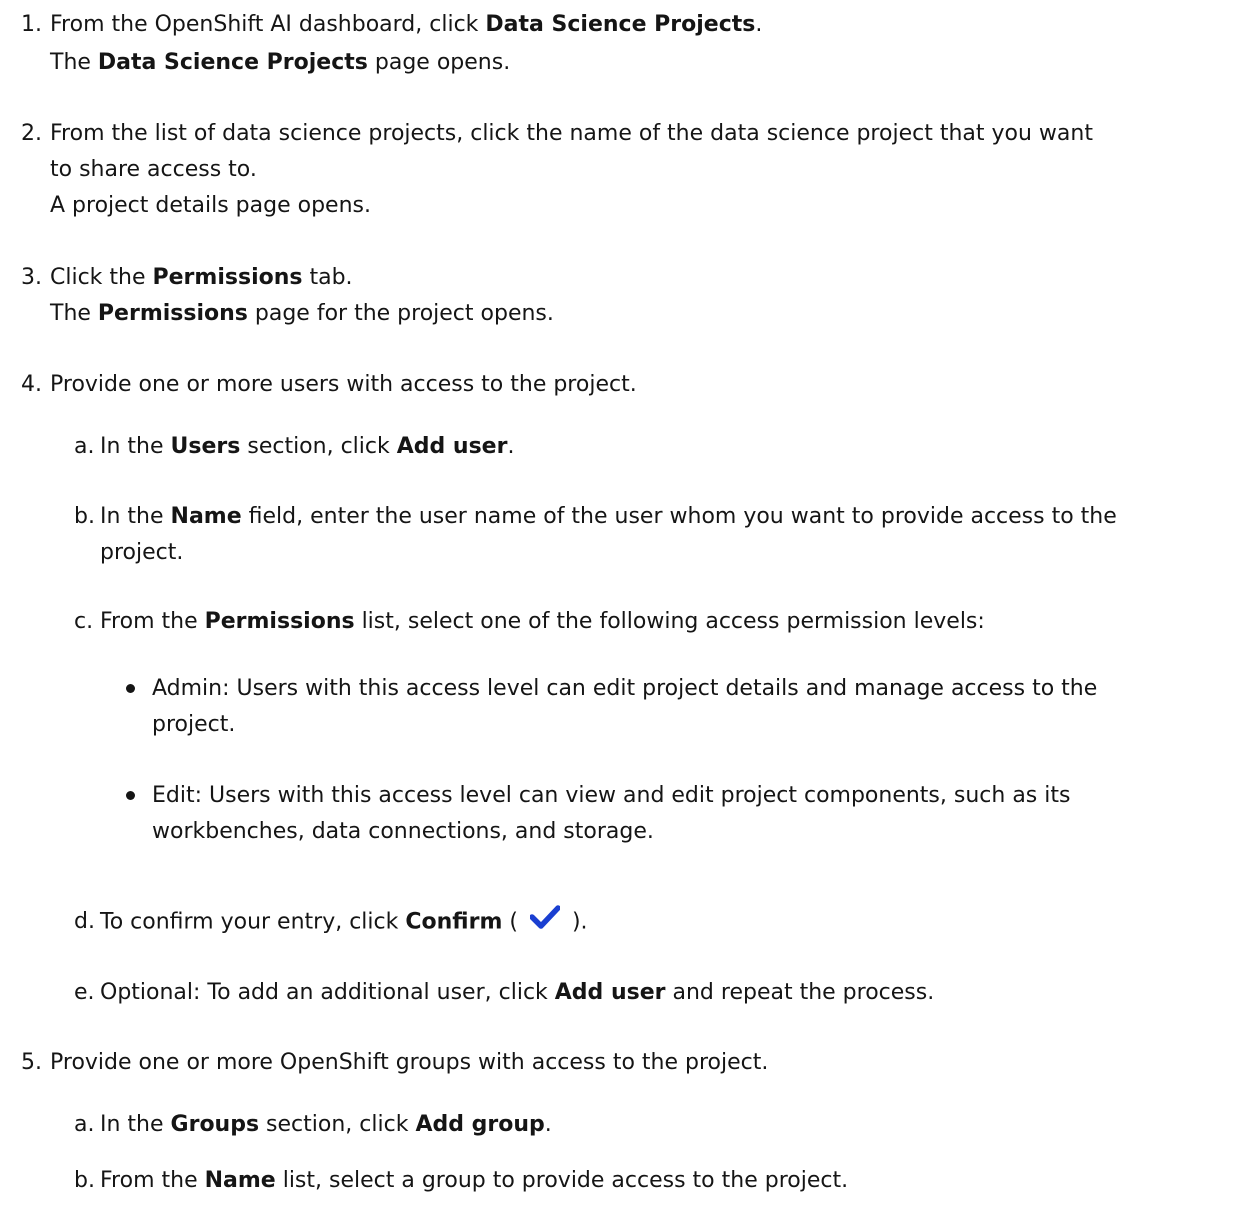 Image resolution: width=1233 pixels, height=1210 pixels. Describe the element at coordinates (280, 62) in the screenshot. I see `step-1-result: The Data Science Projects page opens.` at that location.